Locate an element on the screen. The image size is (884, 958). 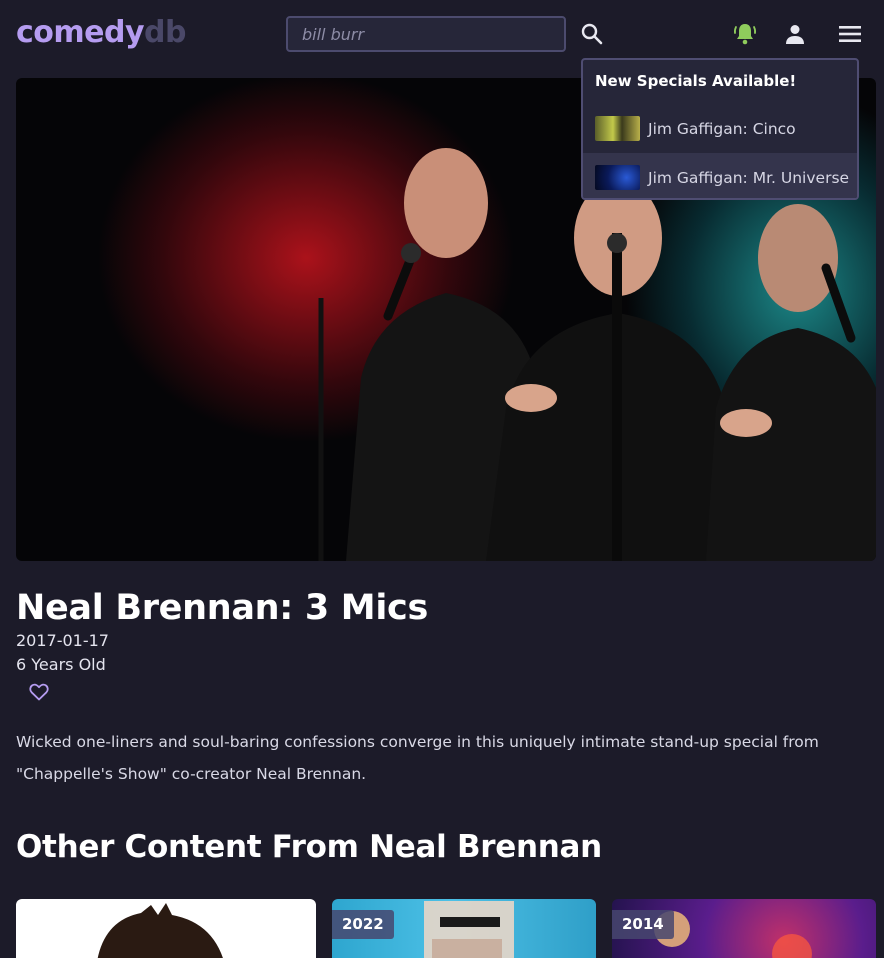
release-date: 2017-01-17 is located at coordinates (62, 640).